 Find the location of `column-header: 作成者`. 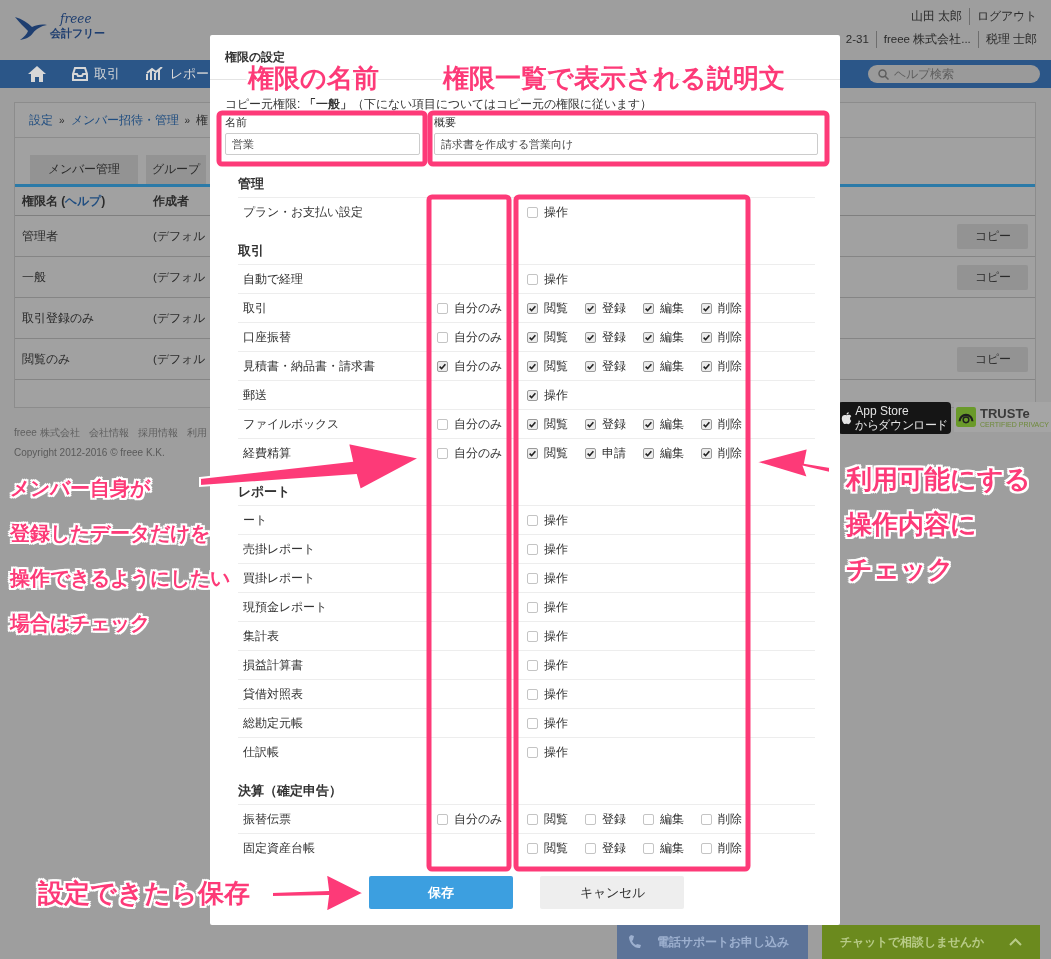

column-header: 作成者 is located at coordinates (171, 200).